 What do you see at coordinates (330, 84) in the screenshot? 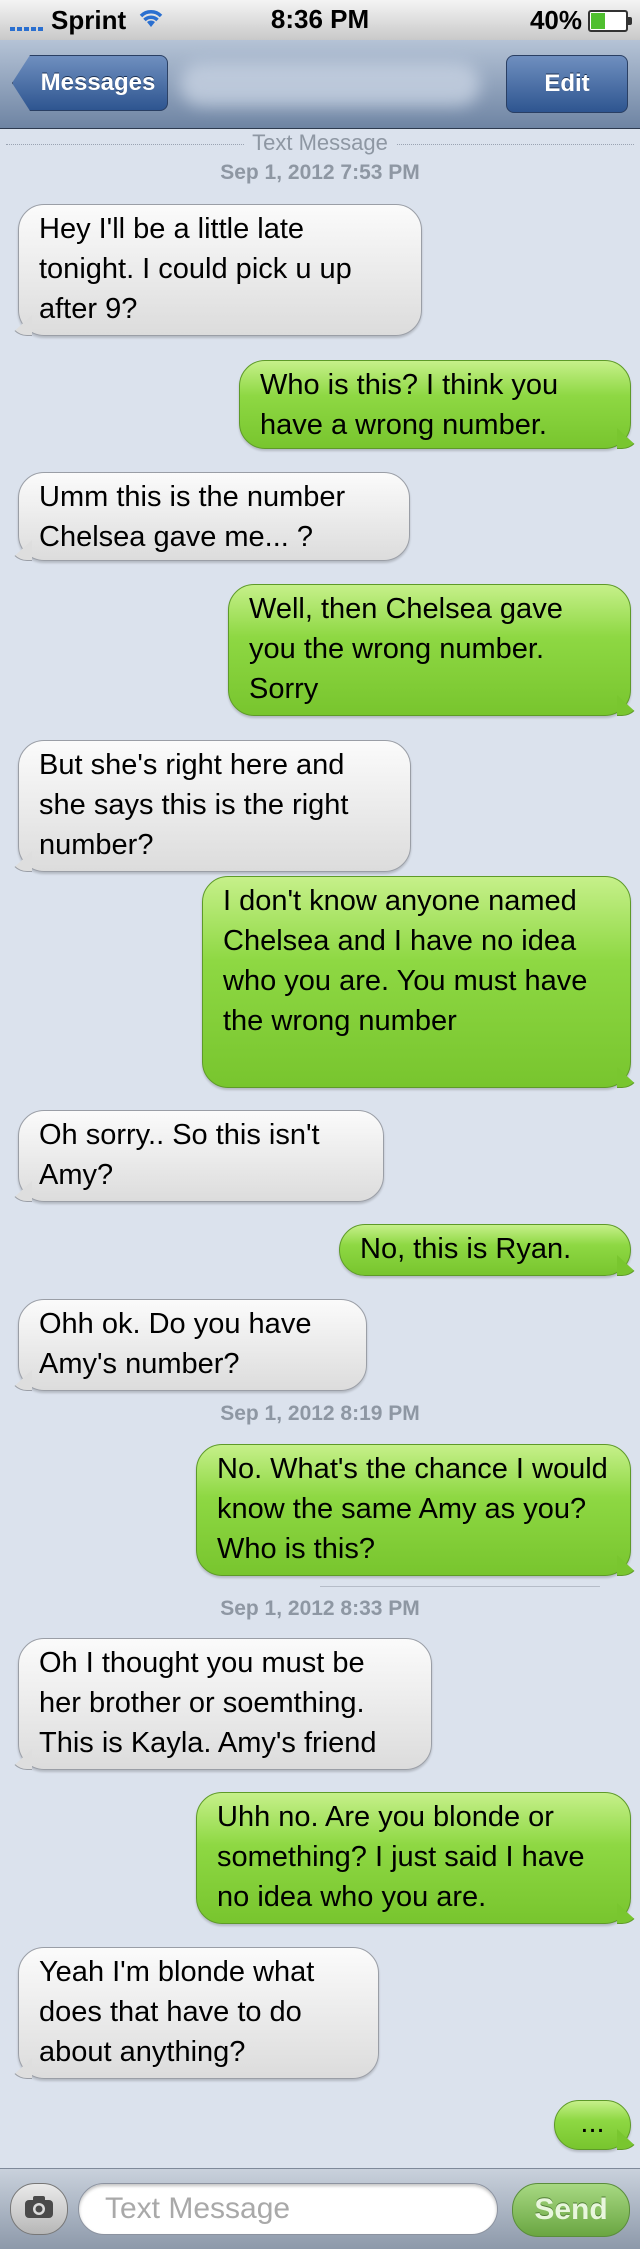
I see `contact-name-redacted` at bounding box center [330, 84].